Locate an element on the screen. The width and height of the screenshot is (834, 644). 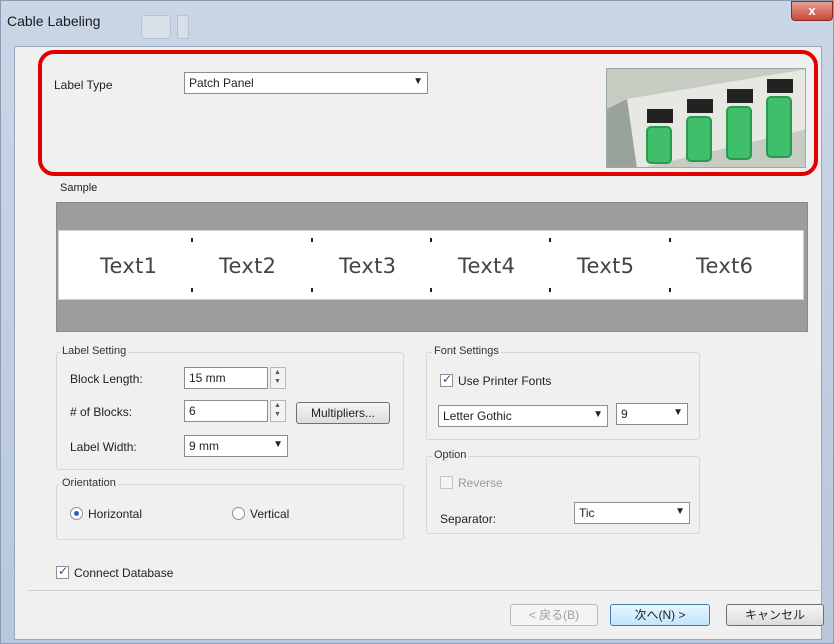
num-blocks-spinner: ▲ ▼ is located at coordinates (278, 411).